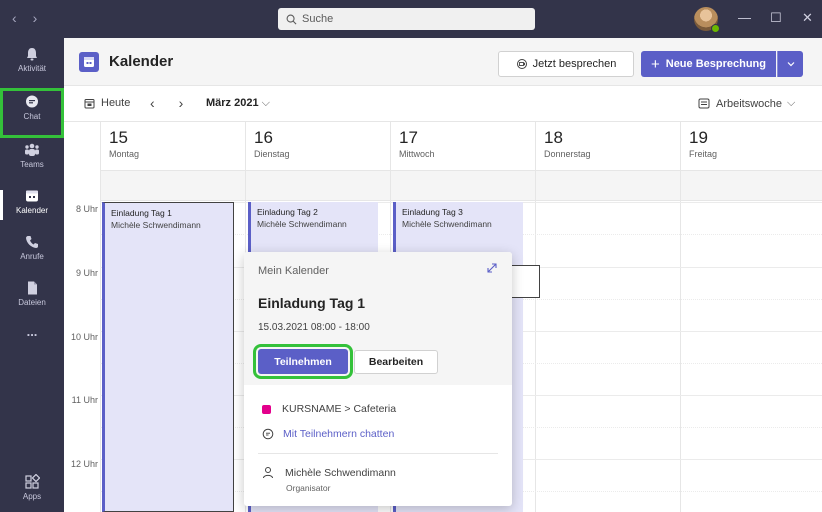  What do you see at coordinates (232, 103) in the screenshot?
I see `month-label: März 2021` at bounding box center [232, 103].